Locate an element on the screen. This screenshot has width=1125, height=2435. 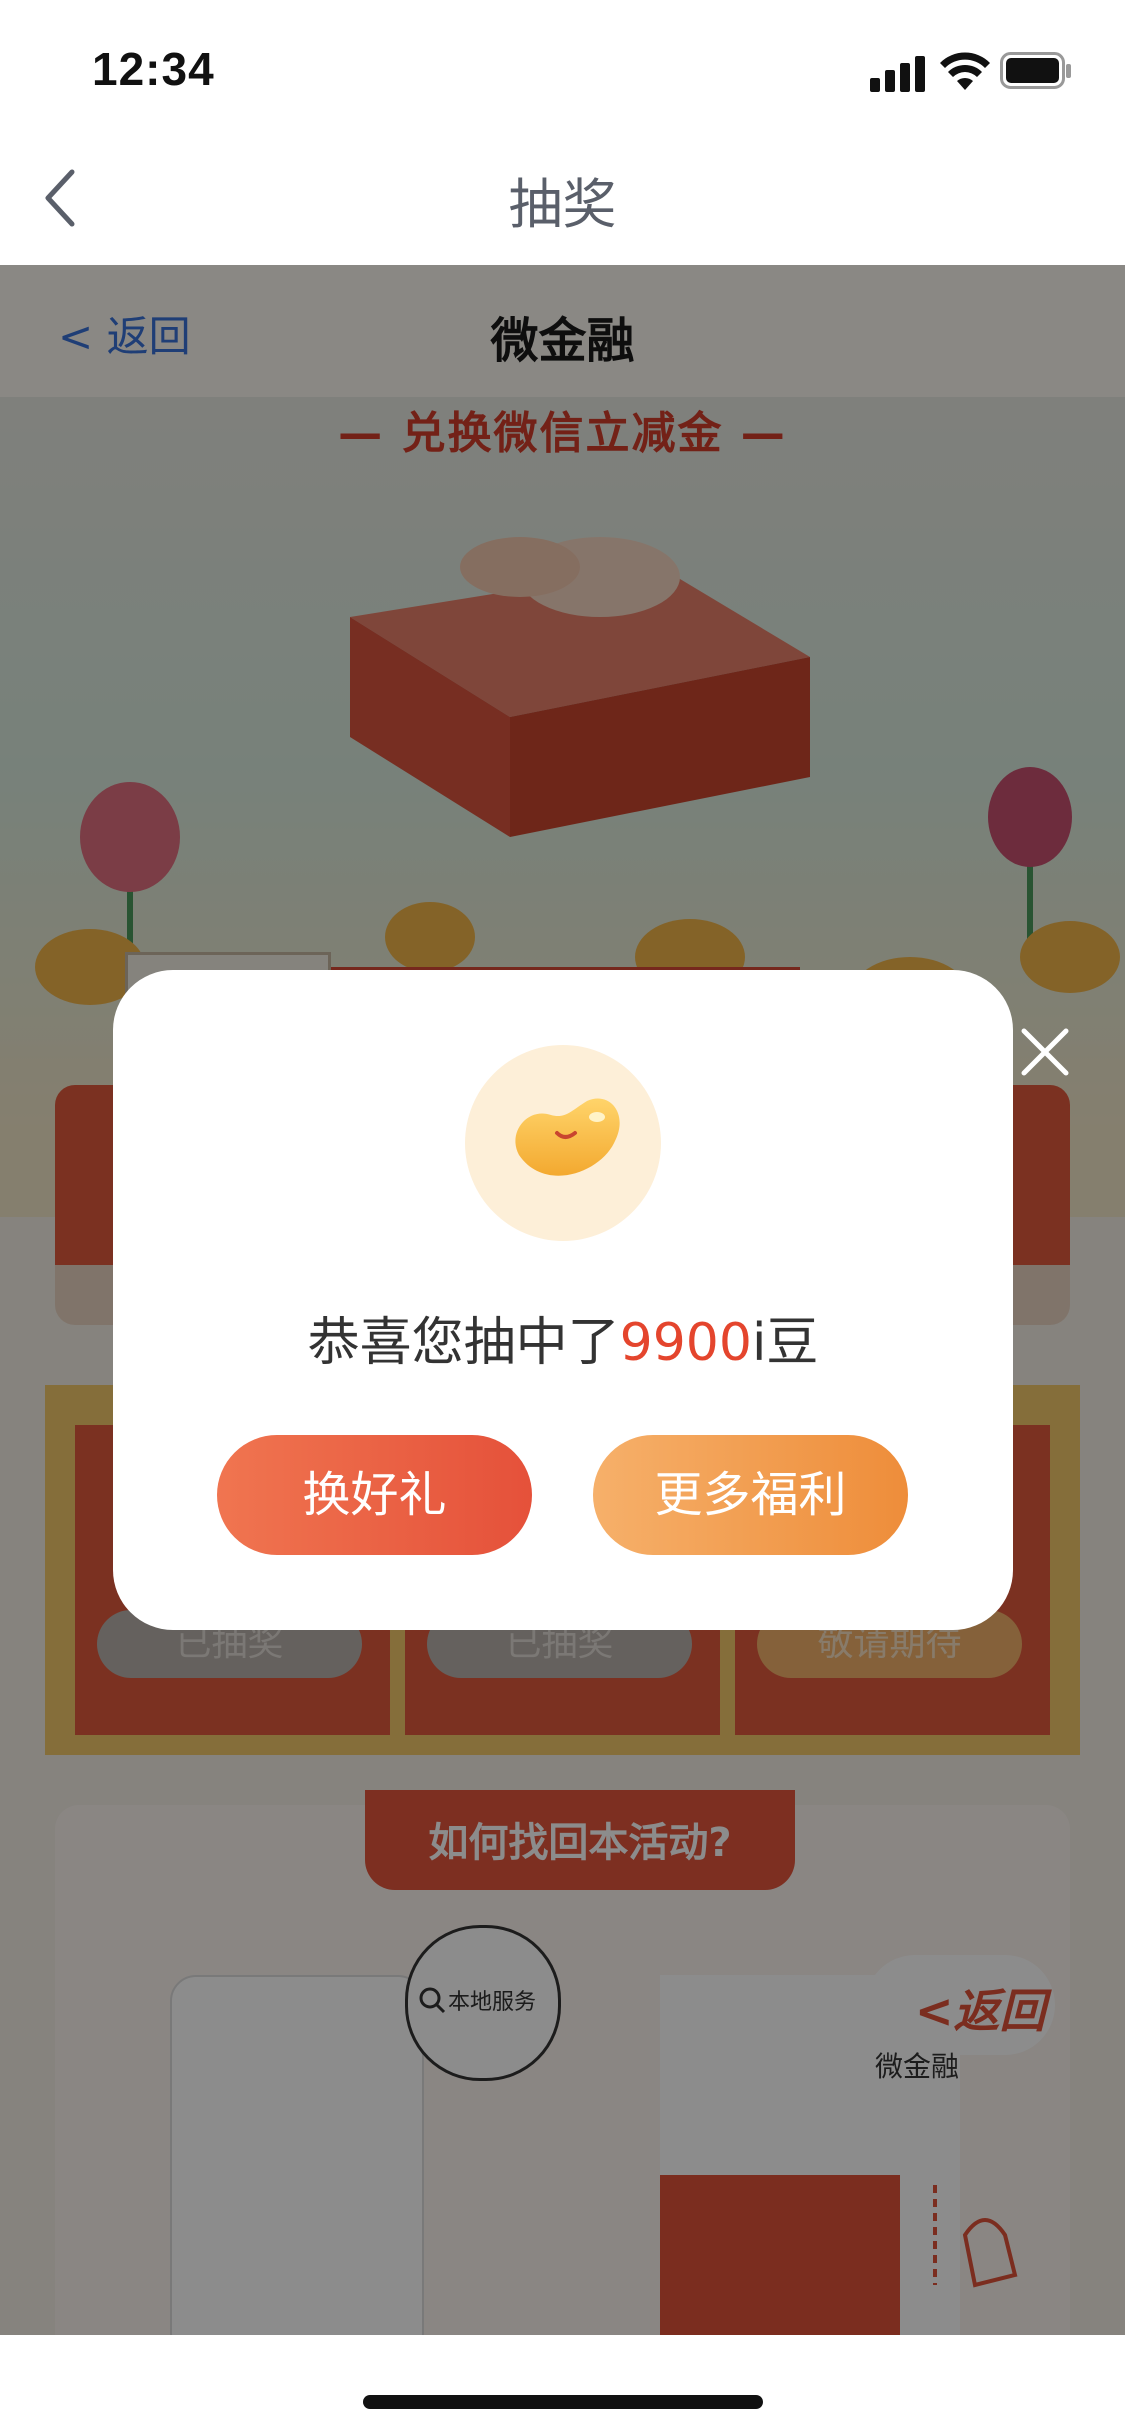
bean-badge is located at coordinates (563, 1143).